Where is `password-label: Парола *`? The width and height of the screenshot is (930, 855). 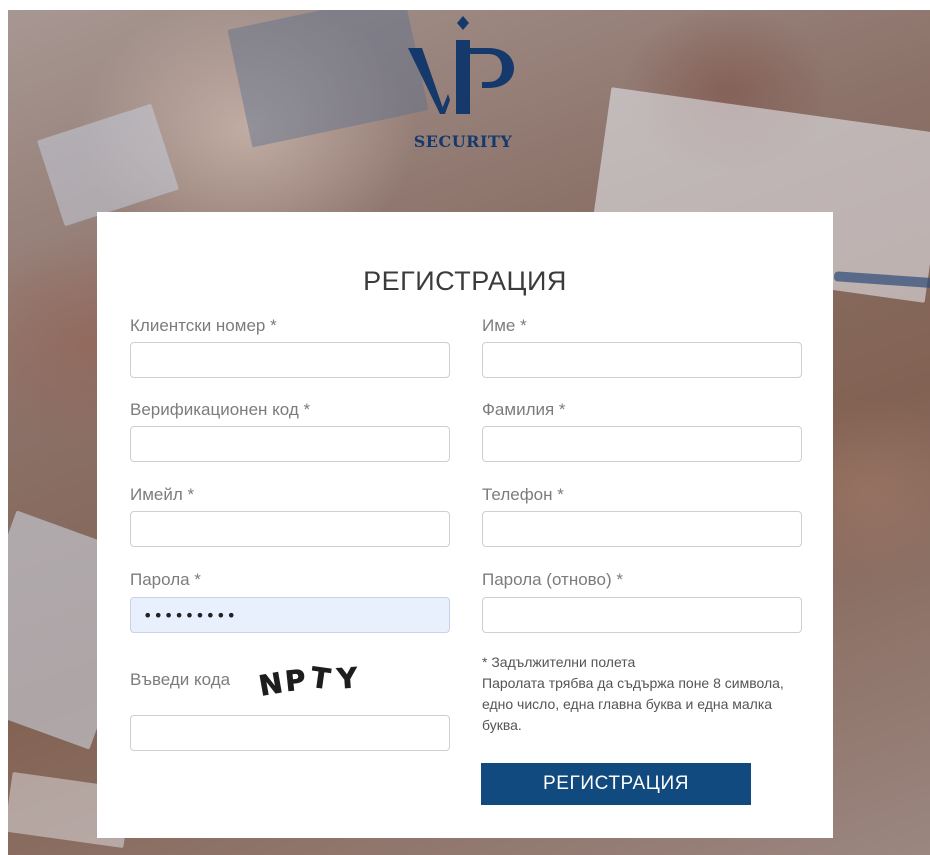 password-label: Парола * is located at coordinates (165, 579).